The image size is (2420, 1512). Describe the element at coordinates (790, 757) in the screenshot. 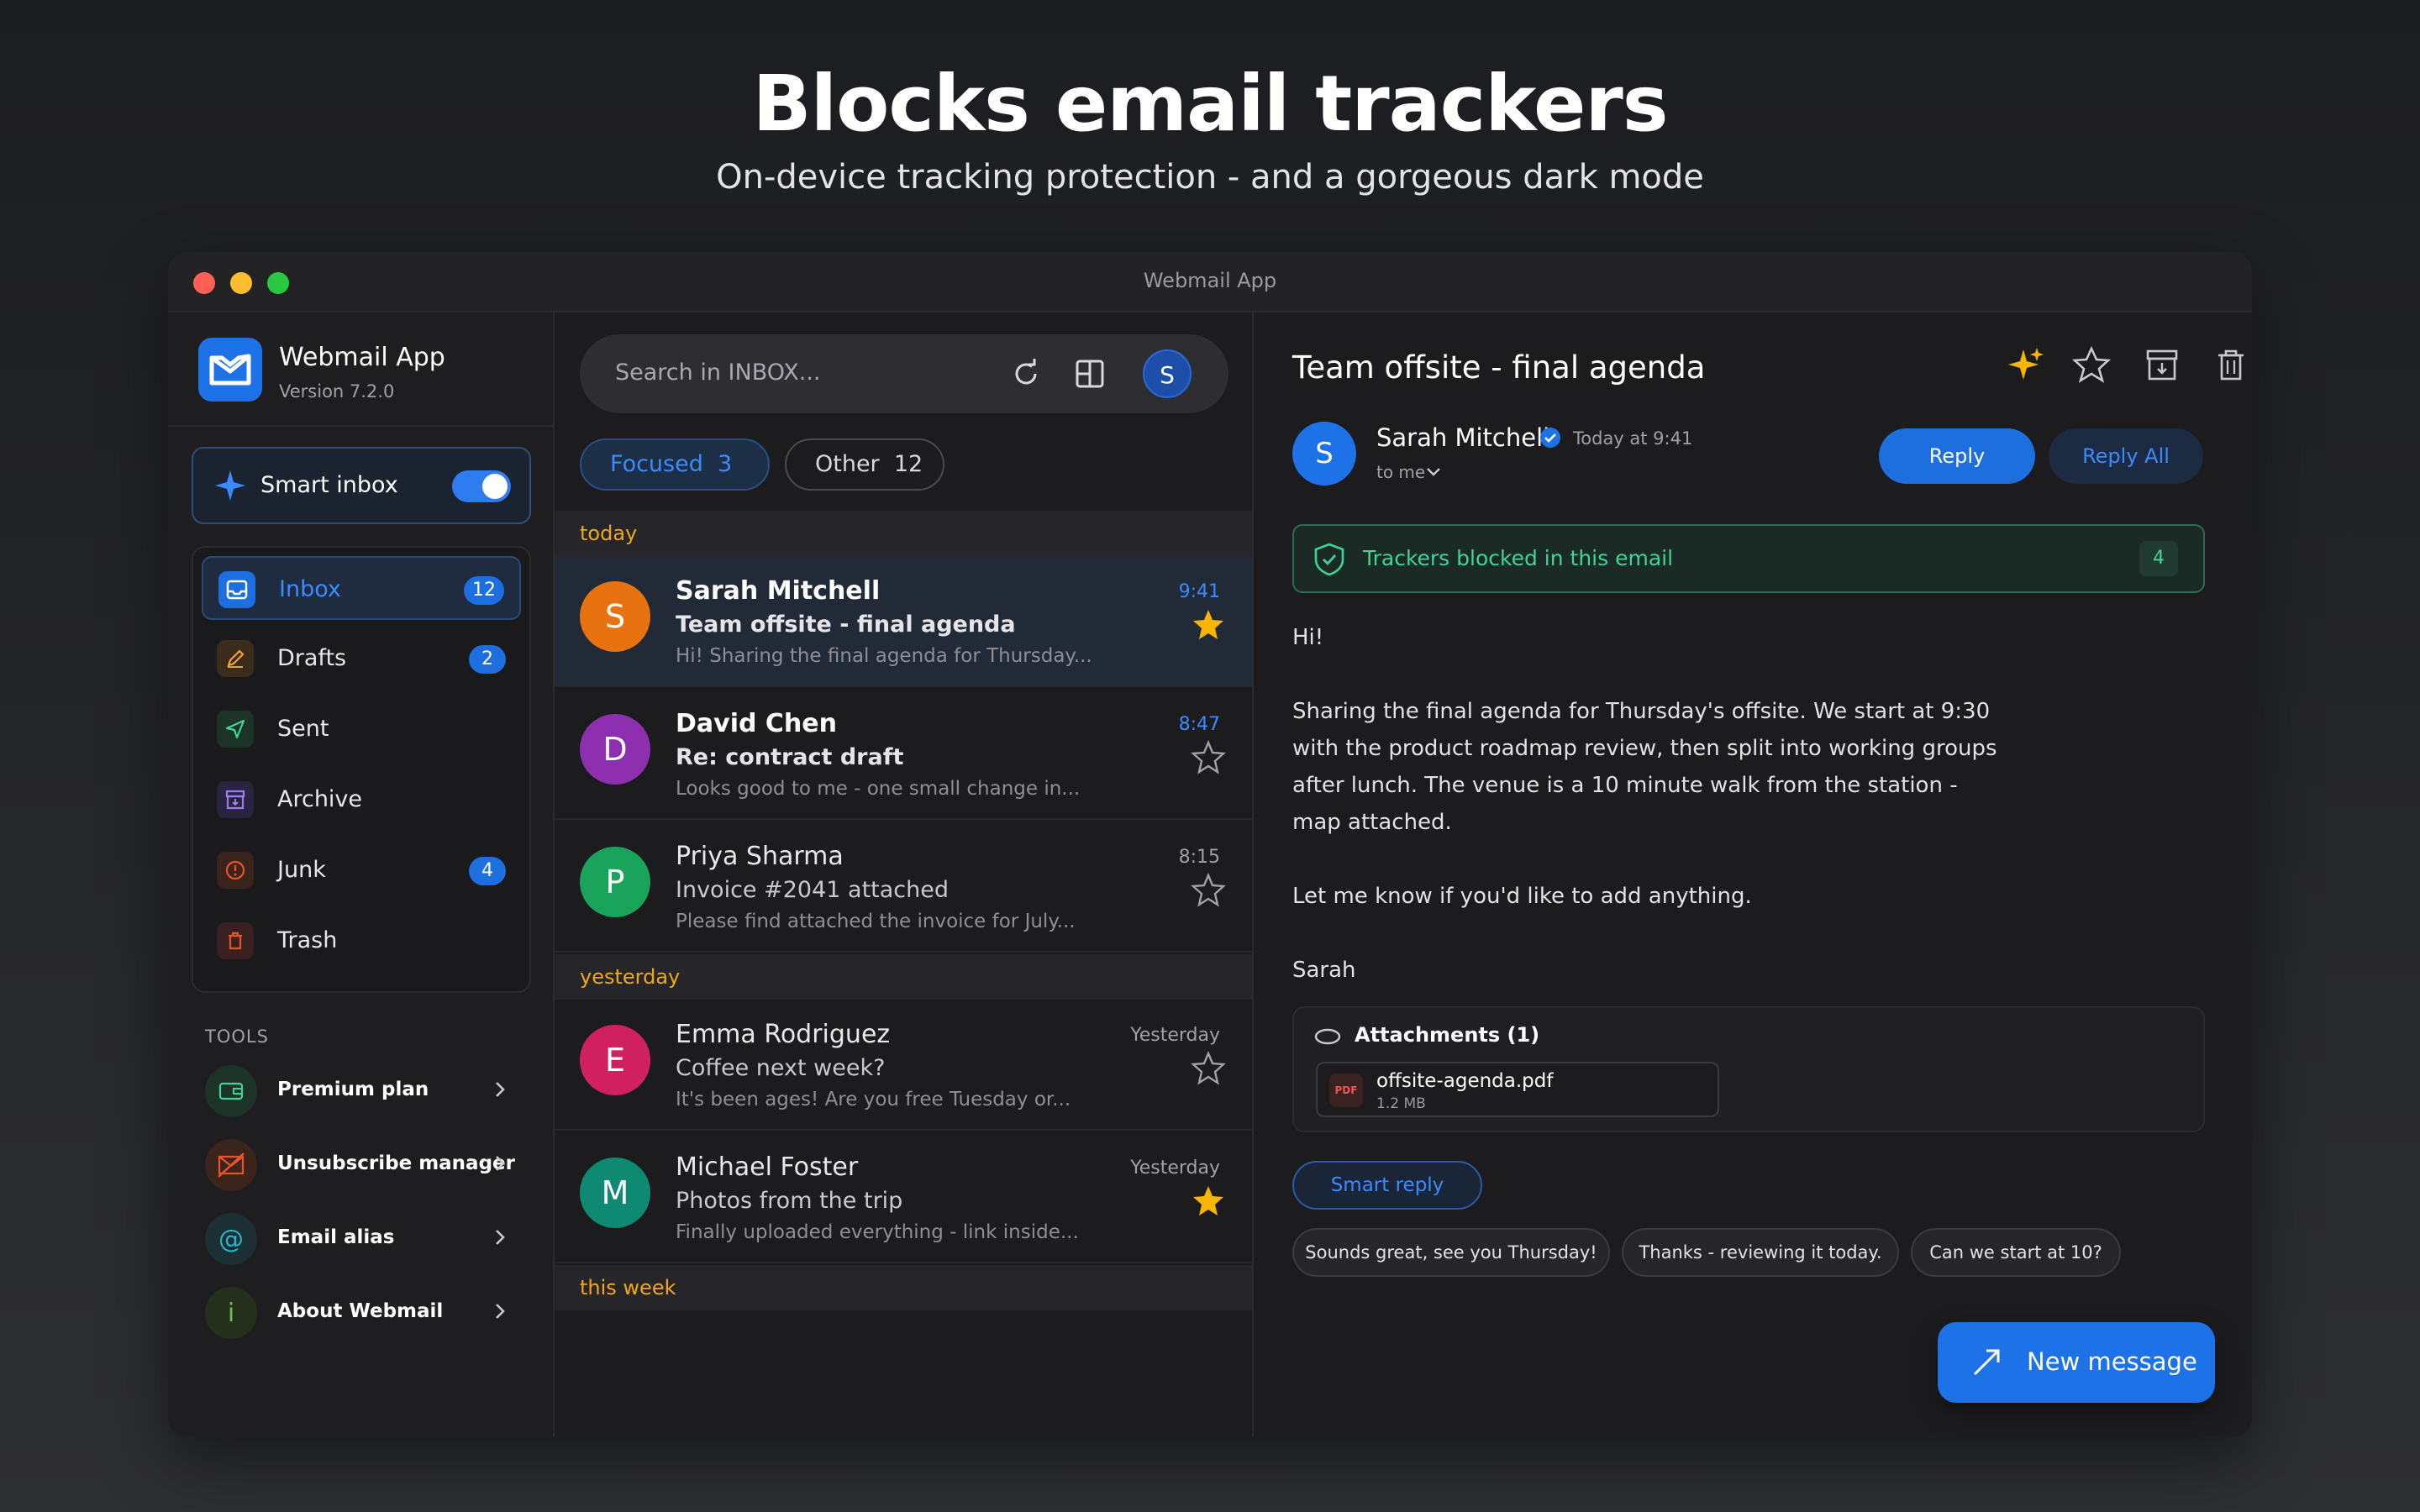

I see `message-subject: Re: contract draft` at that location.